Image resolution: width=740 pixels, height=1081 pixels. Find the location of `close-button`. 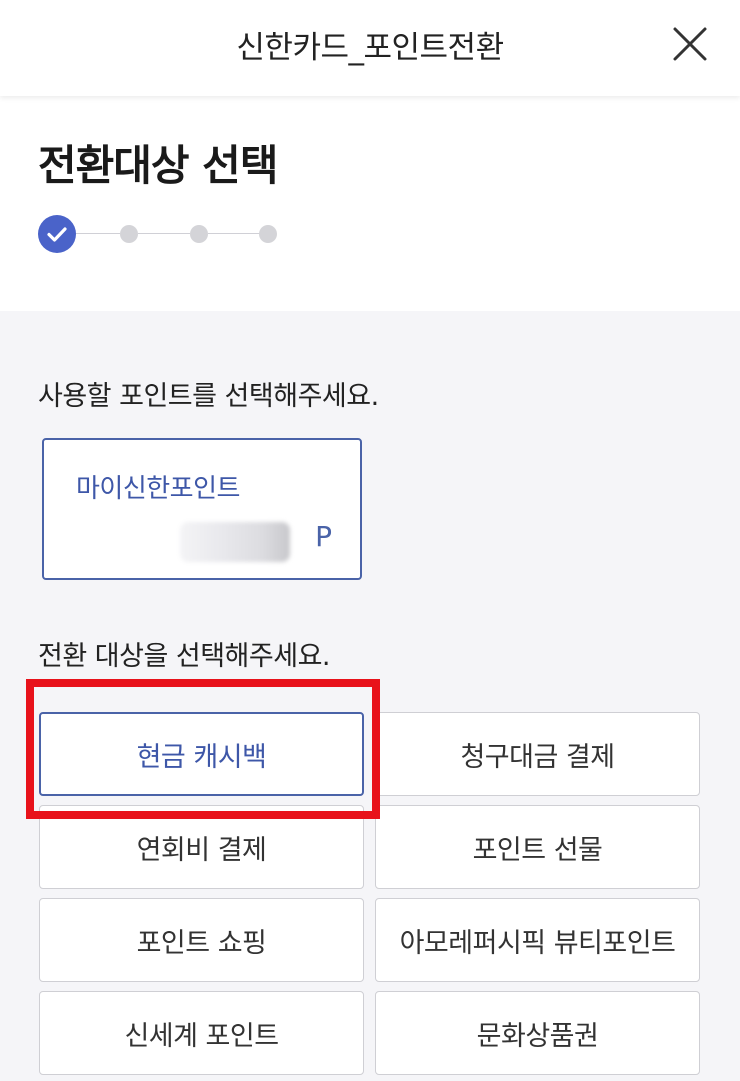

close-button is located at coordinates (690, 44).